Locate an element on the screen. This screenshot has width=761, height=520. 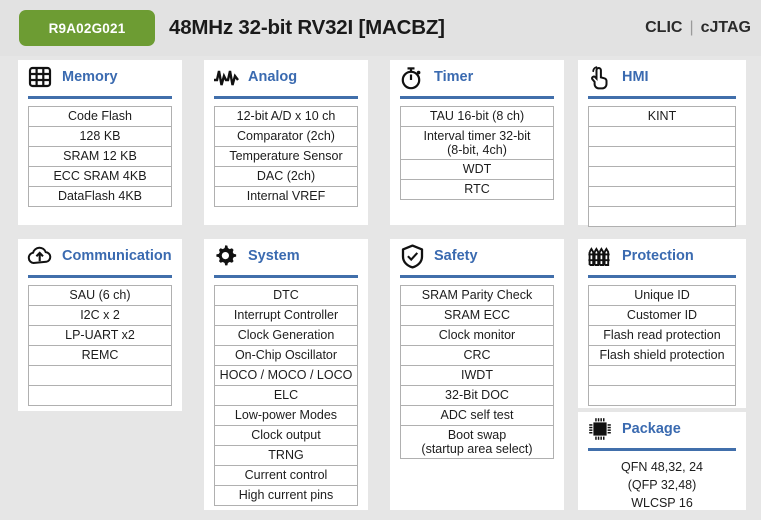
system-row-4: HOCO / MOCO / LOCO is located at coordinates (286, 375).